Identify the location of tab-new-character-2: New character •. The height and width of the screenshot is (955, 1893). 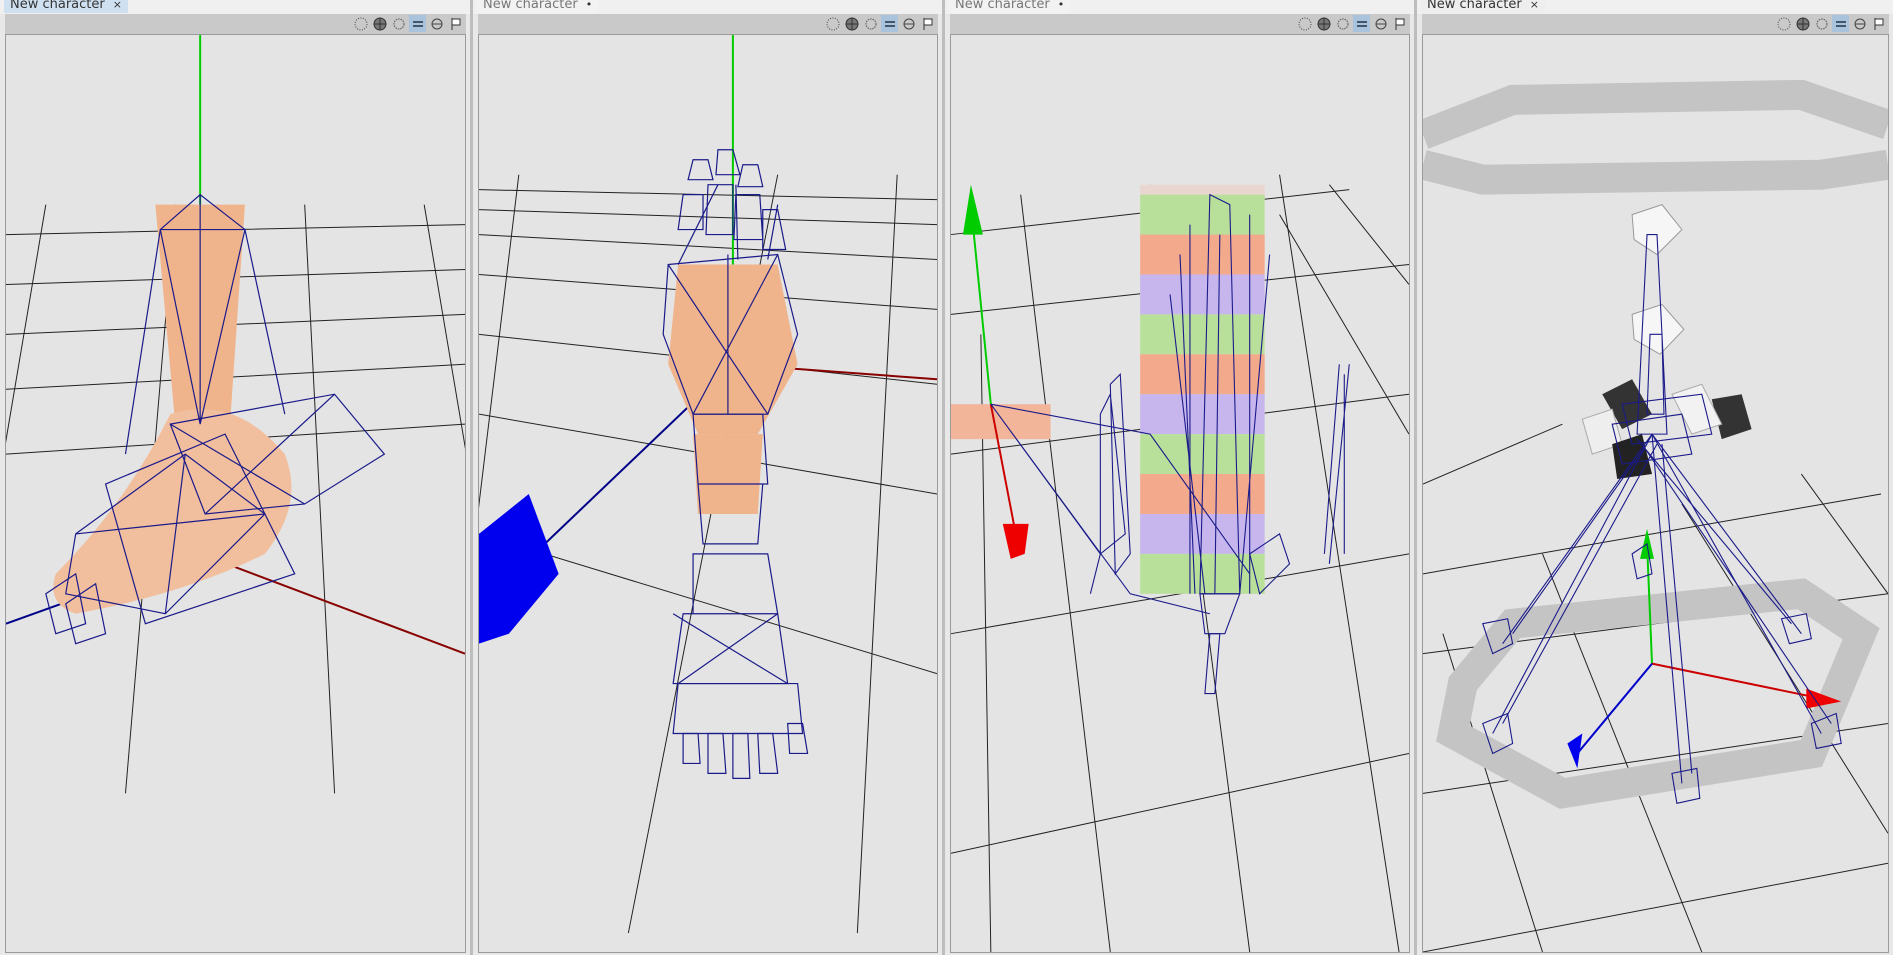
(538, 6).